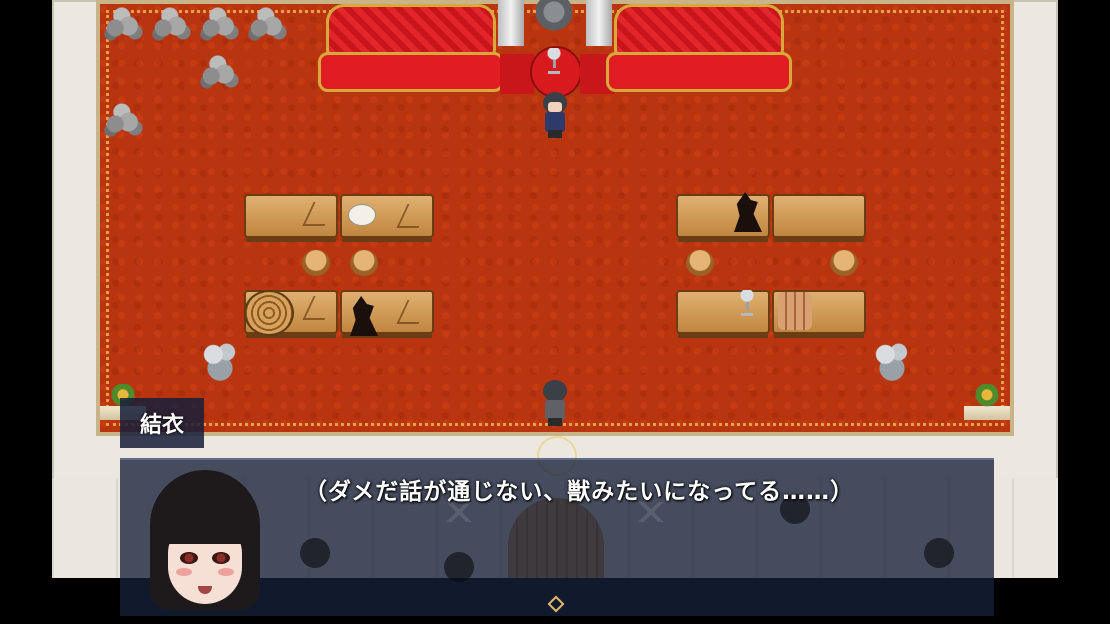  I want to click on npc-character, so click(555, 115).